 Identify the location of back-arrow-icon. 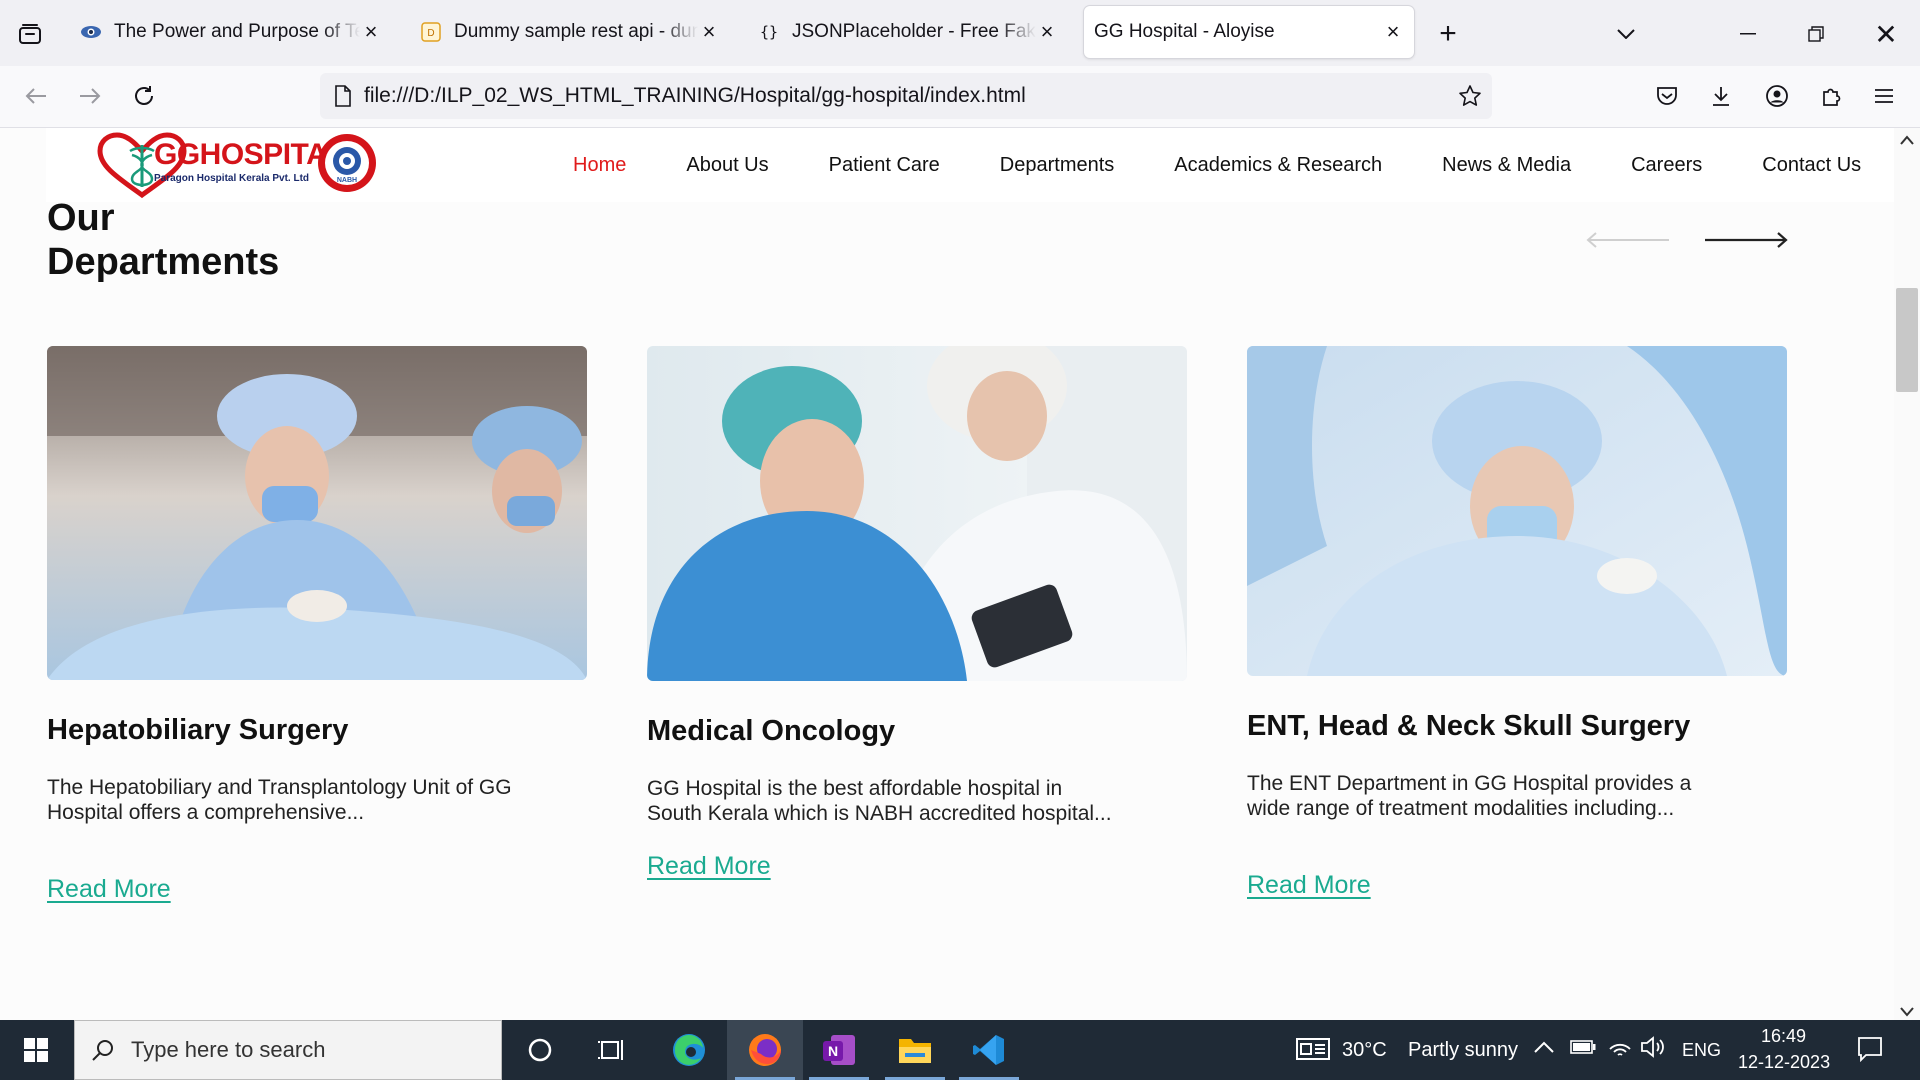
(36, 96).